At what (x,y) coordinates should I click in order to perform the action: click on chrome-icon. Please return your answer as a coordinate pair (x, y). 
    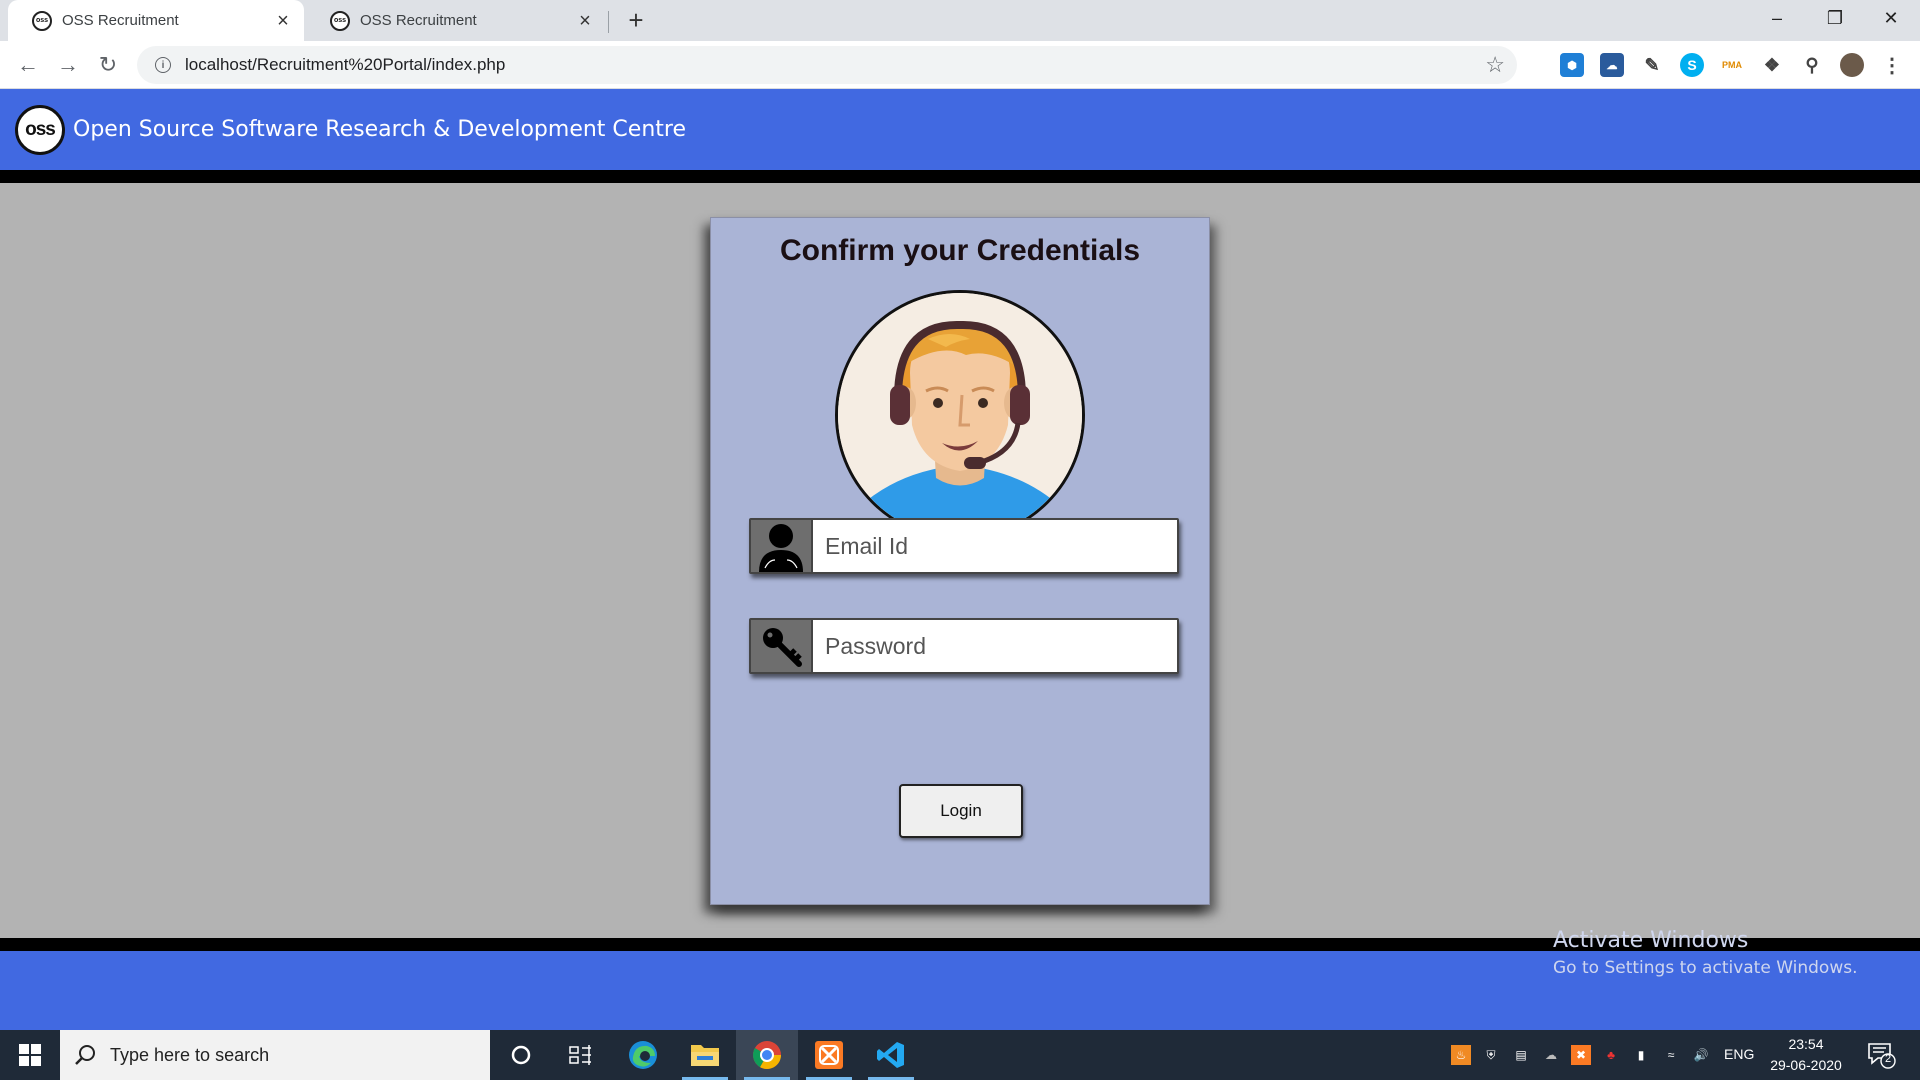
    Looking at the image, I should click on (767, 1055).